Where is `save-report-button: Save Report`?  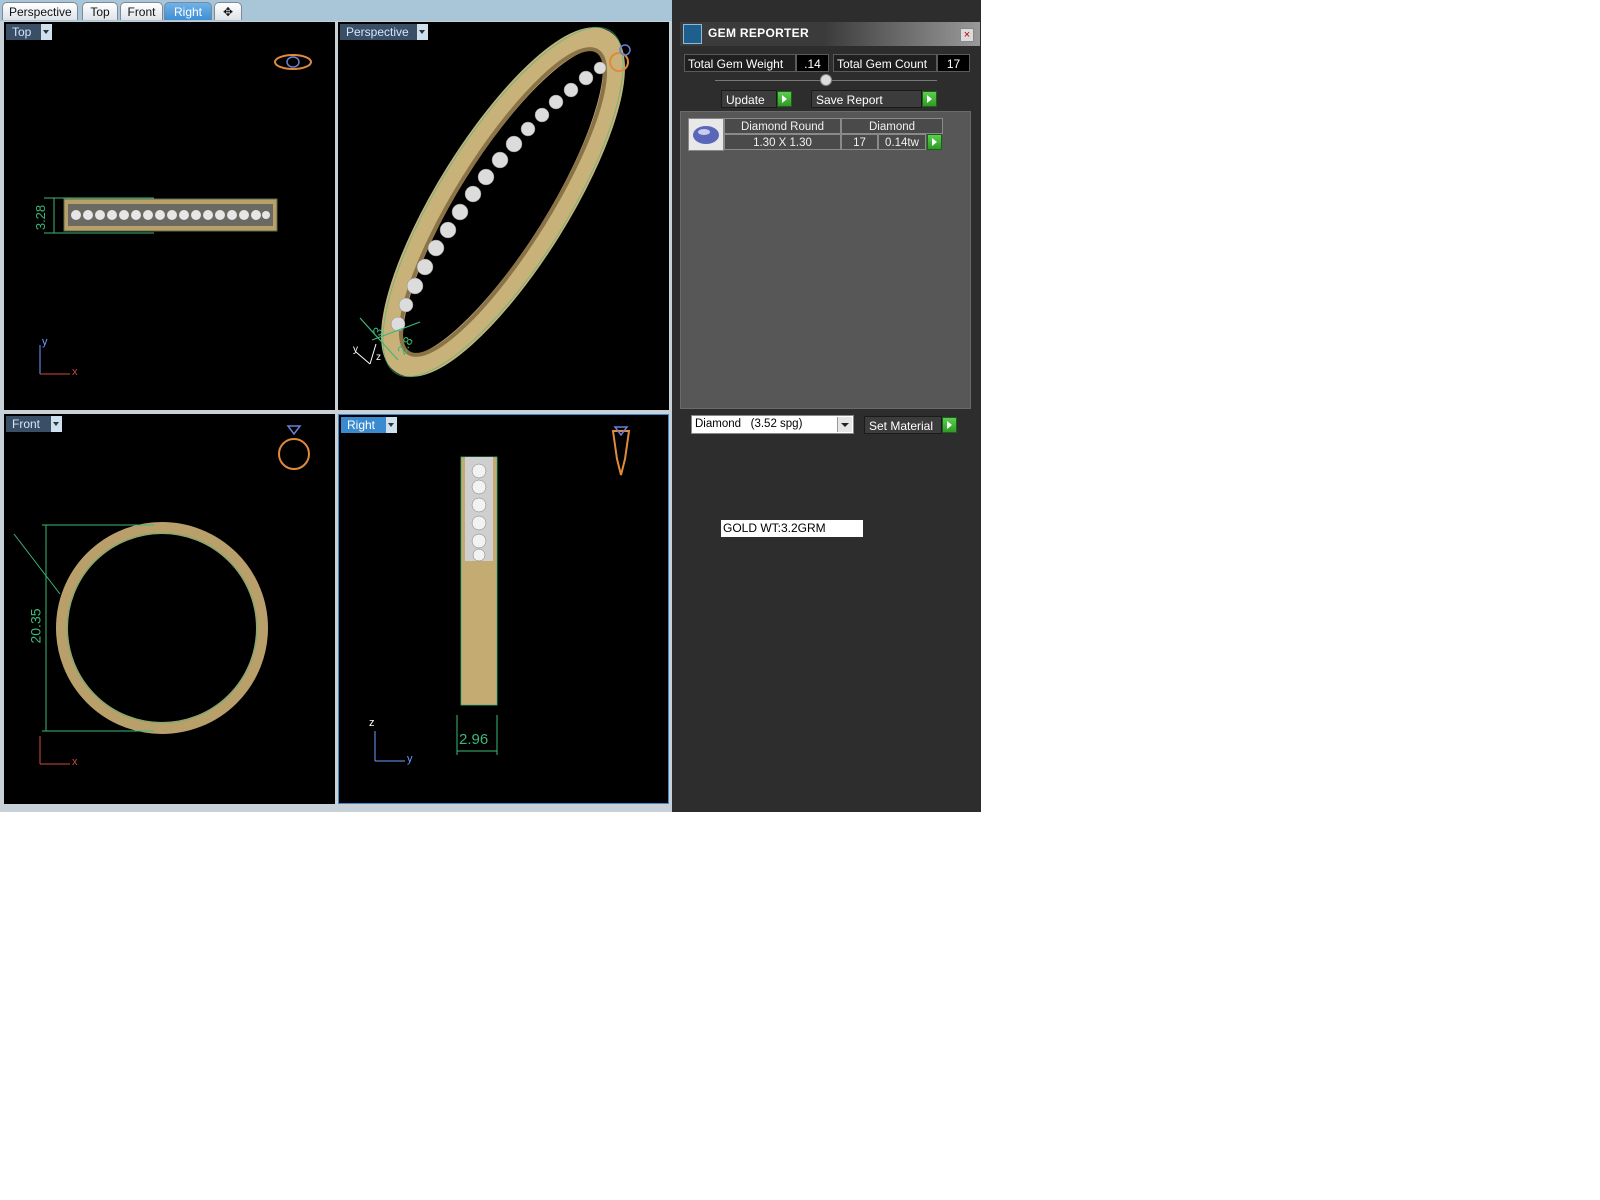
save-report-button: Save Report is located at coordinates (866, 99).